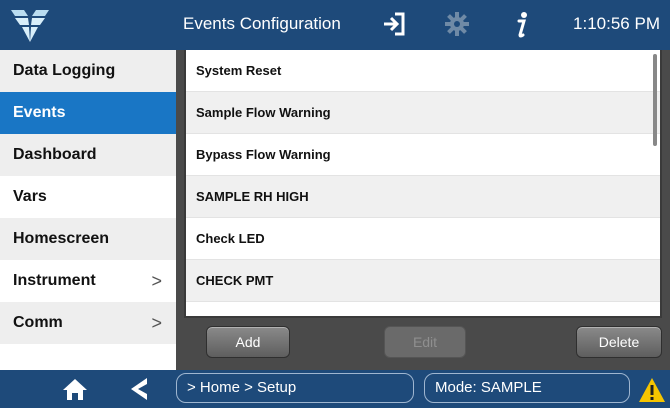  I want to click on add-button: Add, so click(248, 342).